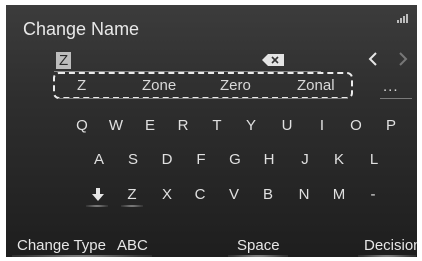  Describe the element at coordinates (304, 194) in the screenshot. I see `key-n: N` at that location.